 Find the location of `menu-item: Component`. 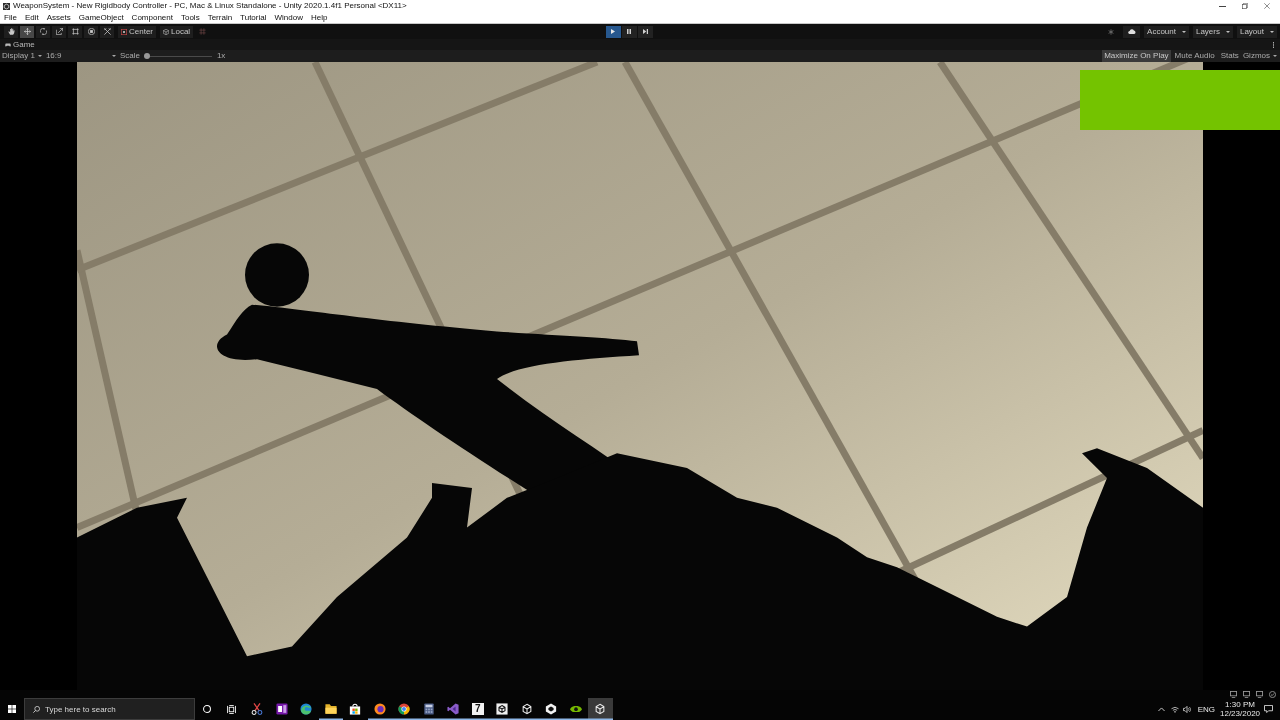

menu-item: Component is located at coordinates (152, 17).